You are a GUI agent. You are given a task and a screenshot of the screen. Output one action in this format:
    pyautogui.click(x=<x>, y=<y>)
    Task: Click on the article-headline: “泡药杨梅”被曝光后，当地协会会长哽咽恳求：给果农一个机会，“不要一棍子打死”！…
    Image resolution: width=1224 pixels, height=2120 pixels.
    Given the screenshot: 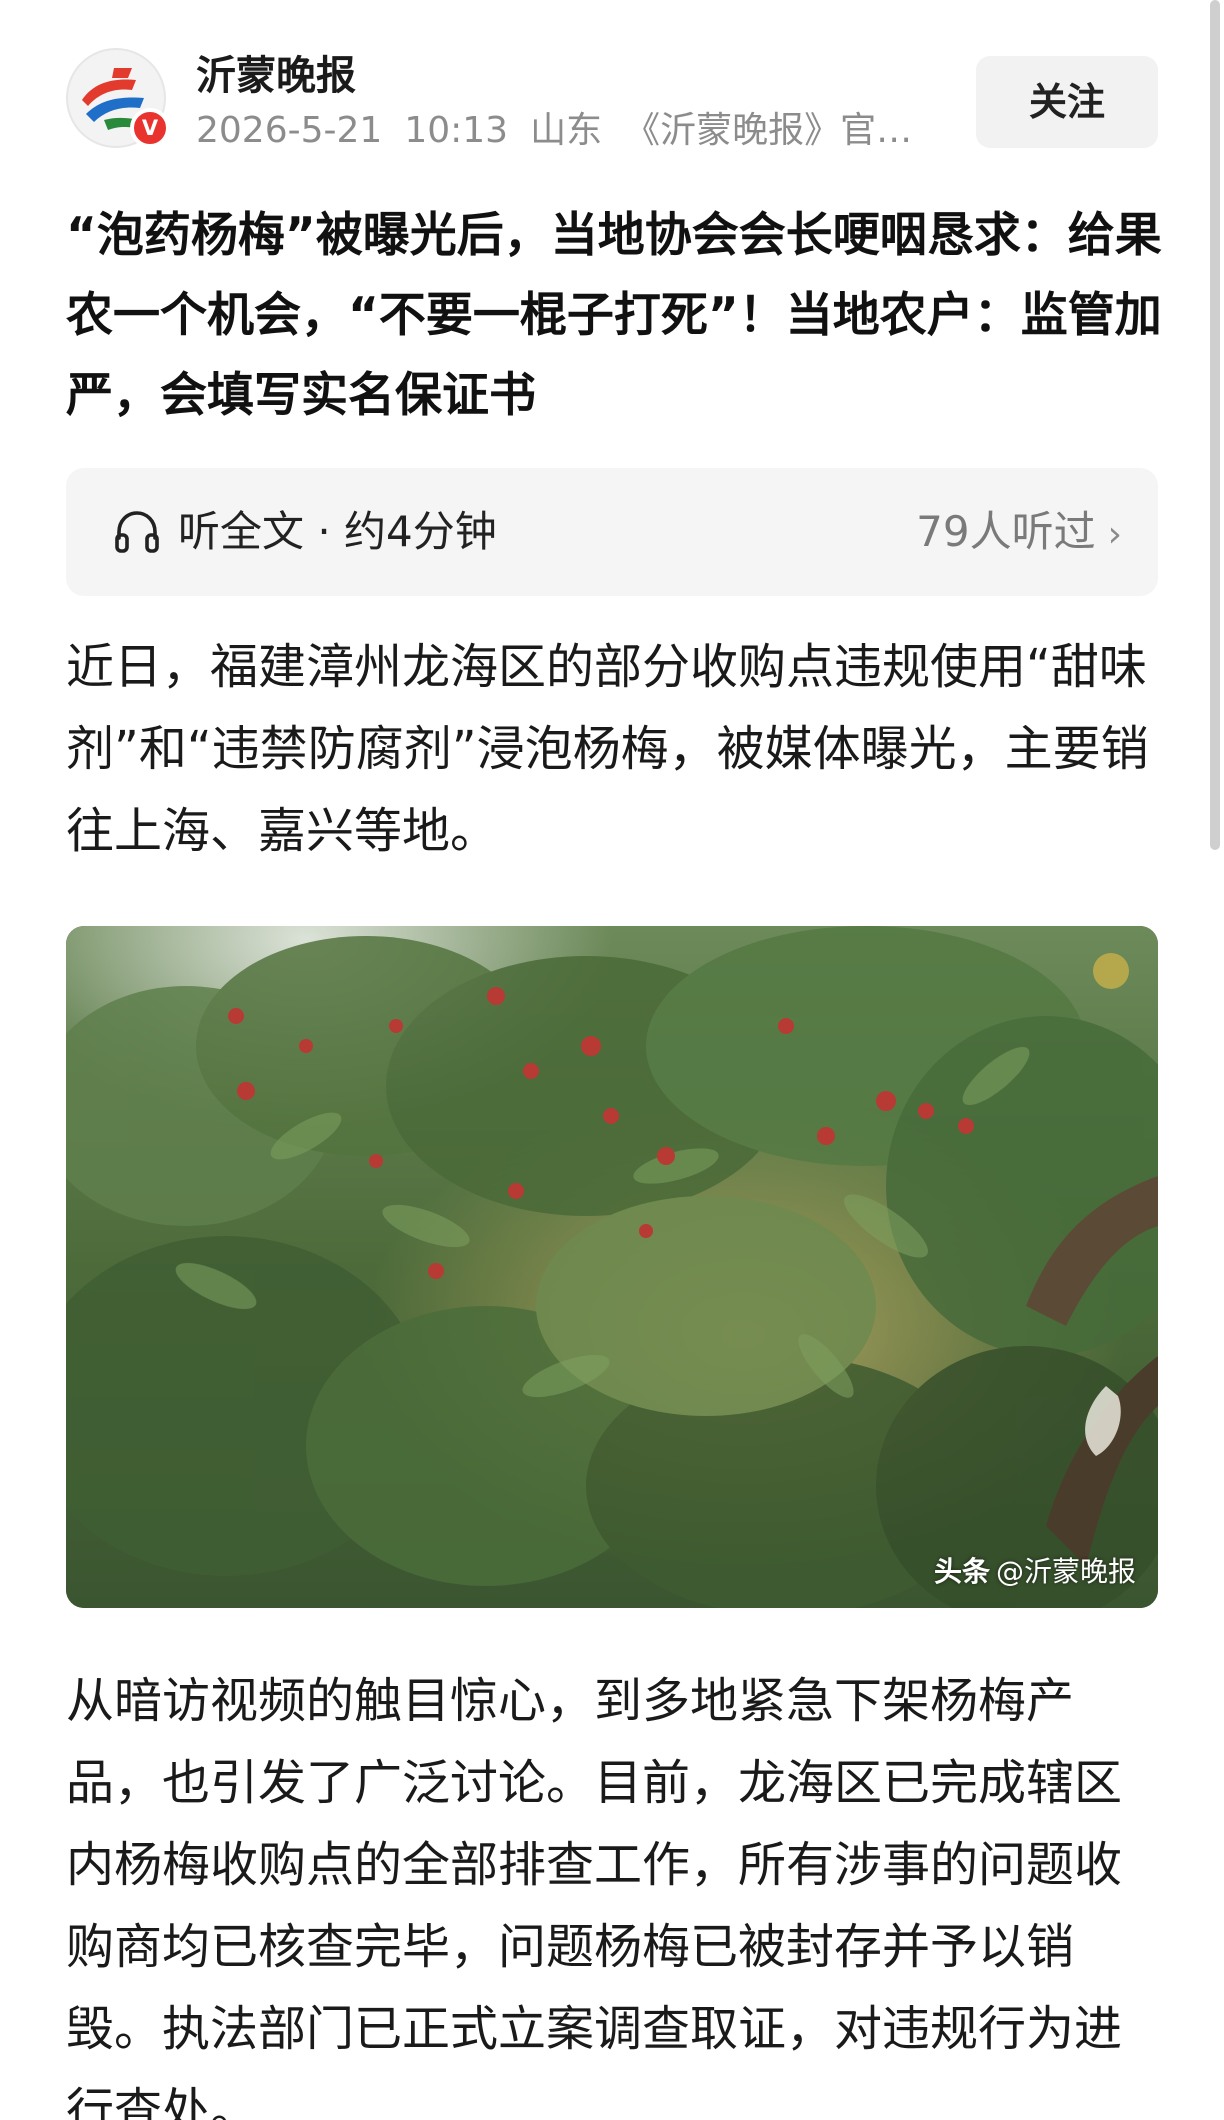 What is the action you would take?
    pyautogui.click(x=614, y=315)
    